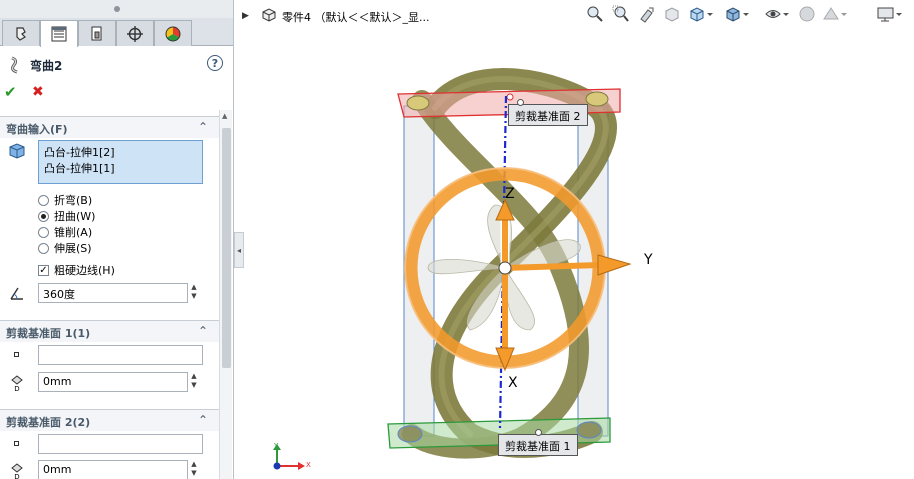 Image resolution: width=914 pixels, height=479 pixels. What do you see at coordinates (73, 232) in the screenshot?
I see `option-label: 锥削(A)` at bounding box center [73, 232].